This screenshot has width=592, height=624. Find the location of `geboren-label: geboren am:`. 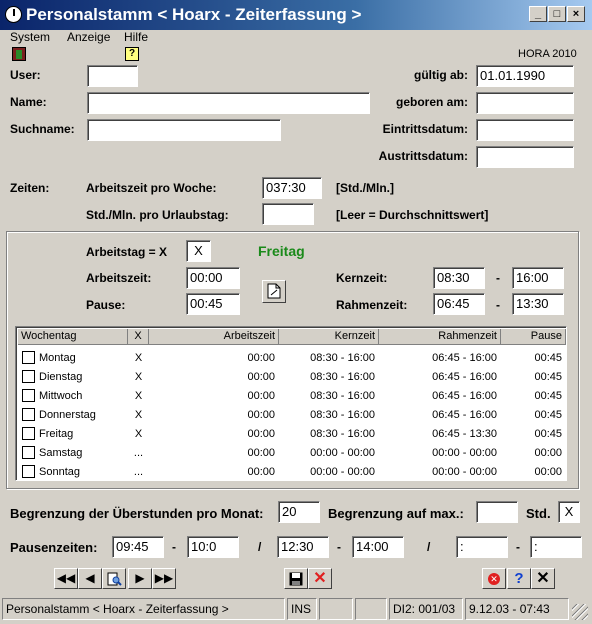

geboren-label: geboren am: is located at coordinates (431, 102).